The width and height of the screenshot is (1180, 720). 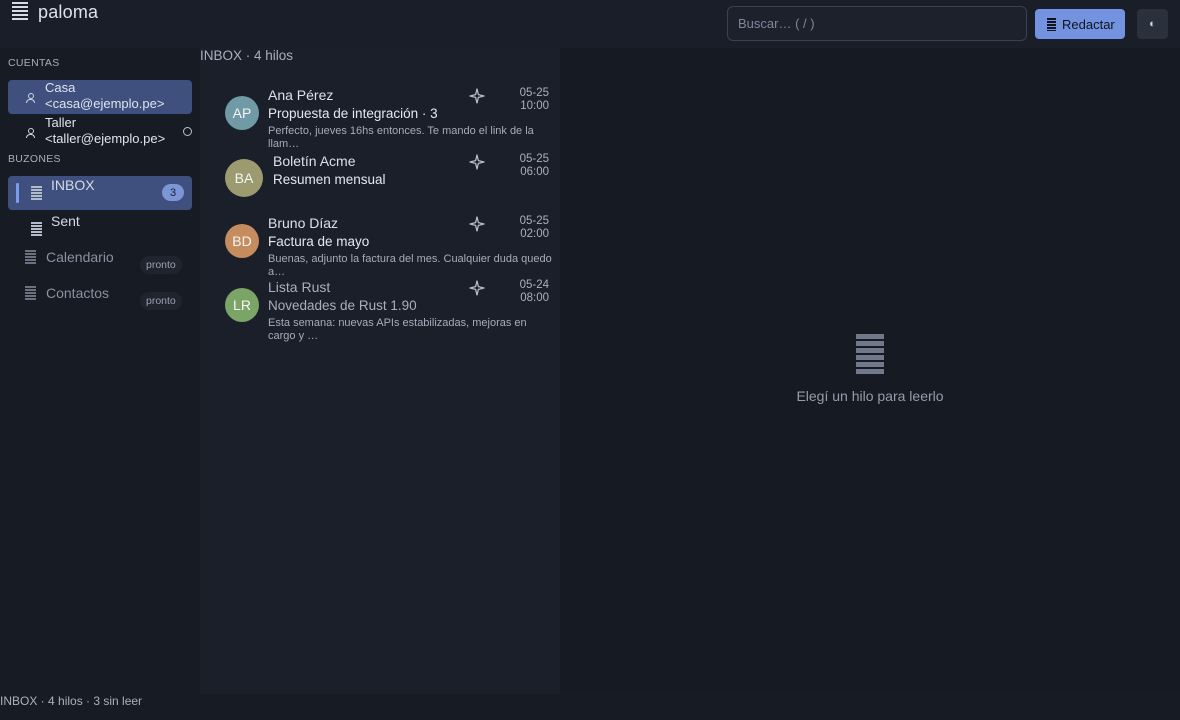 I want to click on thread-sender: Boletín Acme, so click(x=314, y=161).